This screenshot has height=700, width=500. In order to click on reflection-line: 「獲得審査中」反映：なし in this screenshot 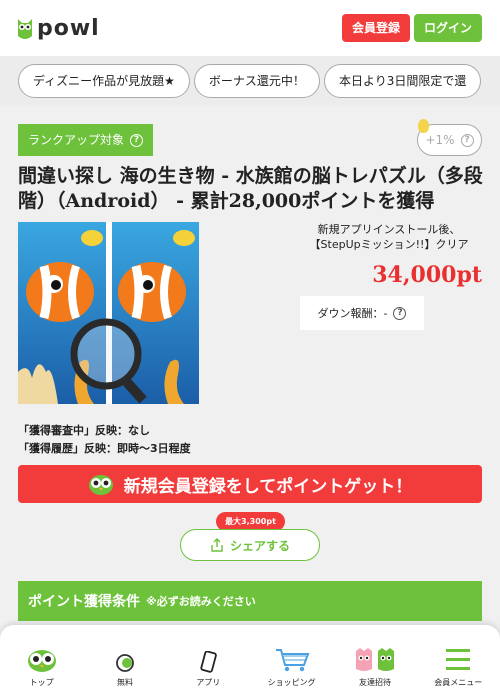, I will do `click(84, 430)`.